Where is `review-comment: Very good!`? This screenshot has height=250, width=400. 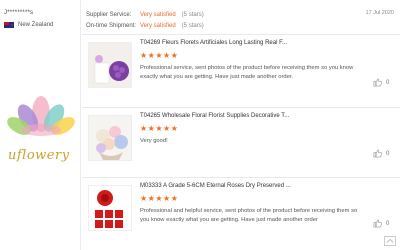 review-comment: Very good! is located at coordinates (154, 141).